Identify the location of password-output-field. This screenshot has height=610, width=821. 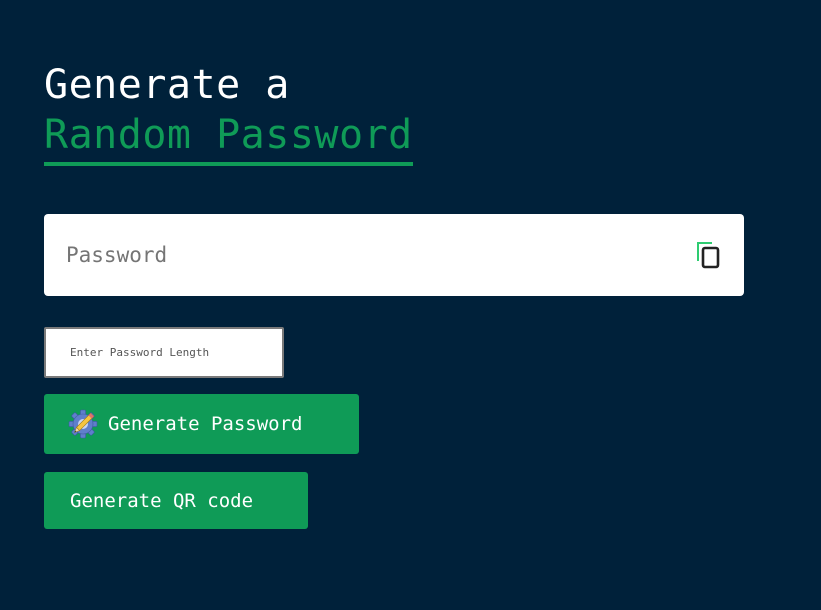
(354, 255).